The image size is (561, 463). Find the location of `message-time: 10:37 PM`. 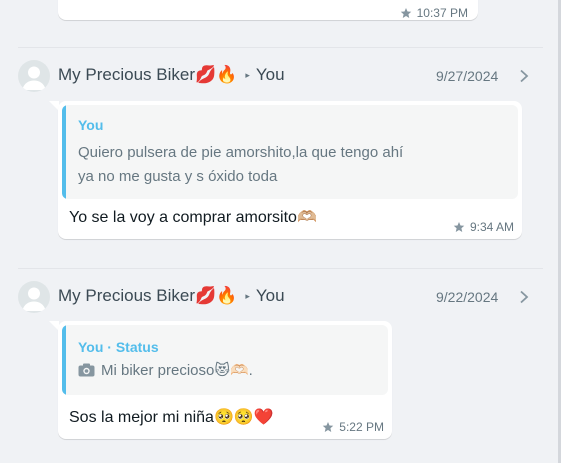

message-time: 10:37 PM is located at coordinates (434, 13).